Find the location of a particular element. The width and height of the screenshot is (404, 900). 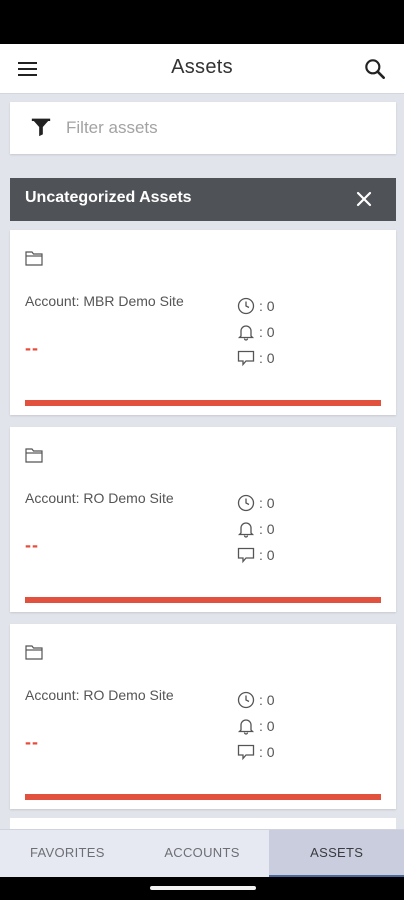

close-group-button is located at coordinates (364, 199).